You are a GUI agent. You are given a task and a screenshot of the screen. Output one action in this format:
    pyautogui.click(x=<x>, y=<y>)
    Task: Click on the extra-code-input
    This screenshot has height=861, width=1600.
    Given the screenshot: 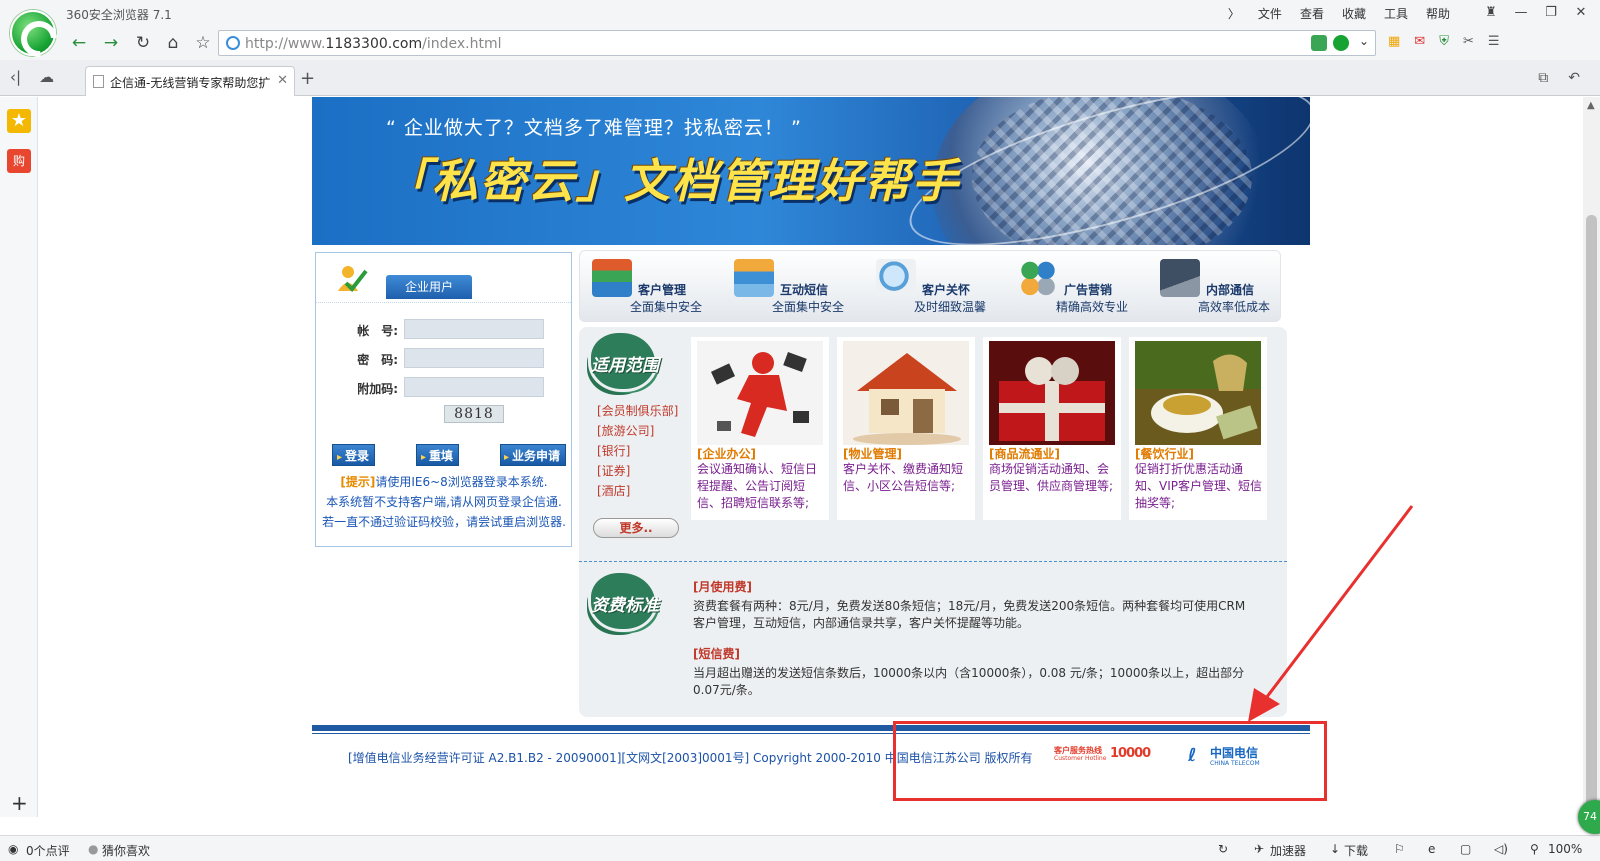 What is the action you would take?
    pyautogui.click(x=474, y=387)
    